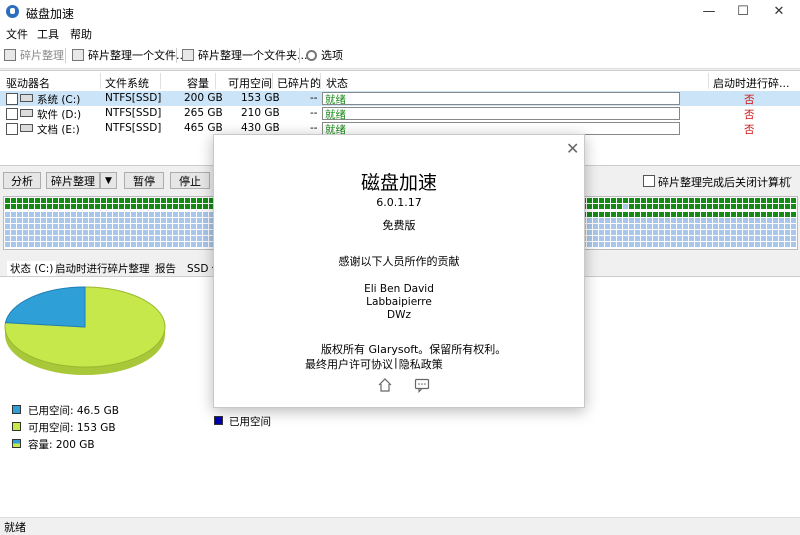  Describe the element at coordinates (198, 83) in the screenshot. I see `col-capacity: 容量` at that location.